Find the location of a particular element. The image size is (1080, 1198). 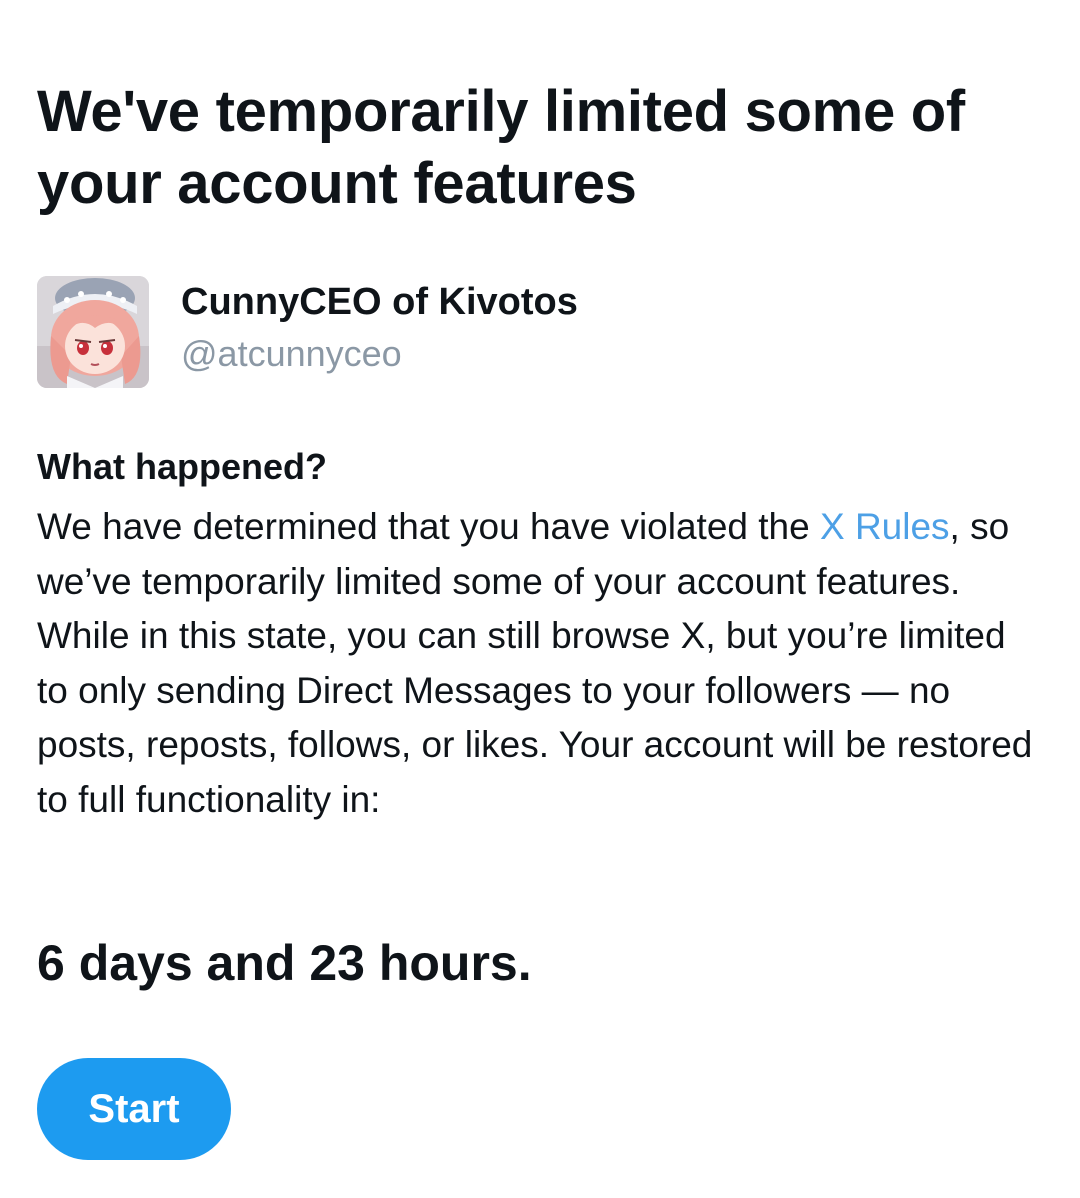

anime-character-avatar-icon is located at coordinates (93, 332).